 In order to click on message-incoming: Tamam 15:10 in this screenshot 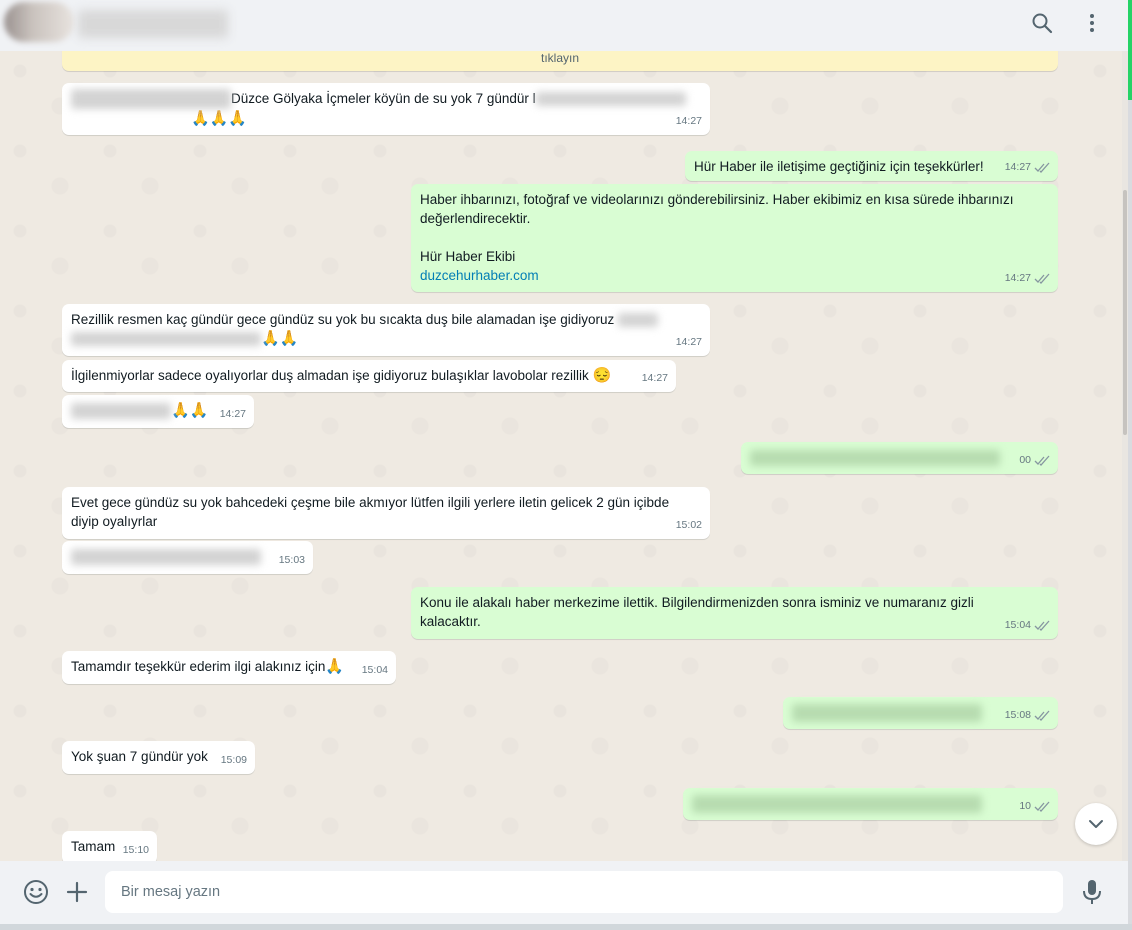, I will do `click(109, 846)`.